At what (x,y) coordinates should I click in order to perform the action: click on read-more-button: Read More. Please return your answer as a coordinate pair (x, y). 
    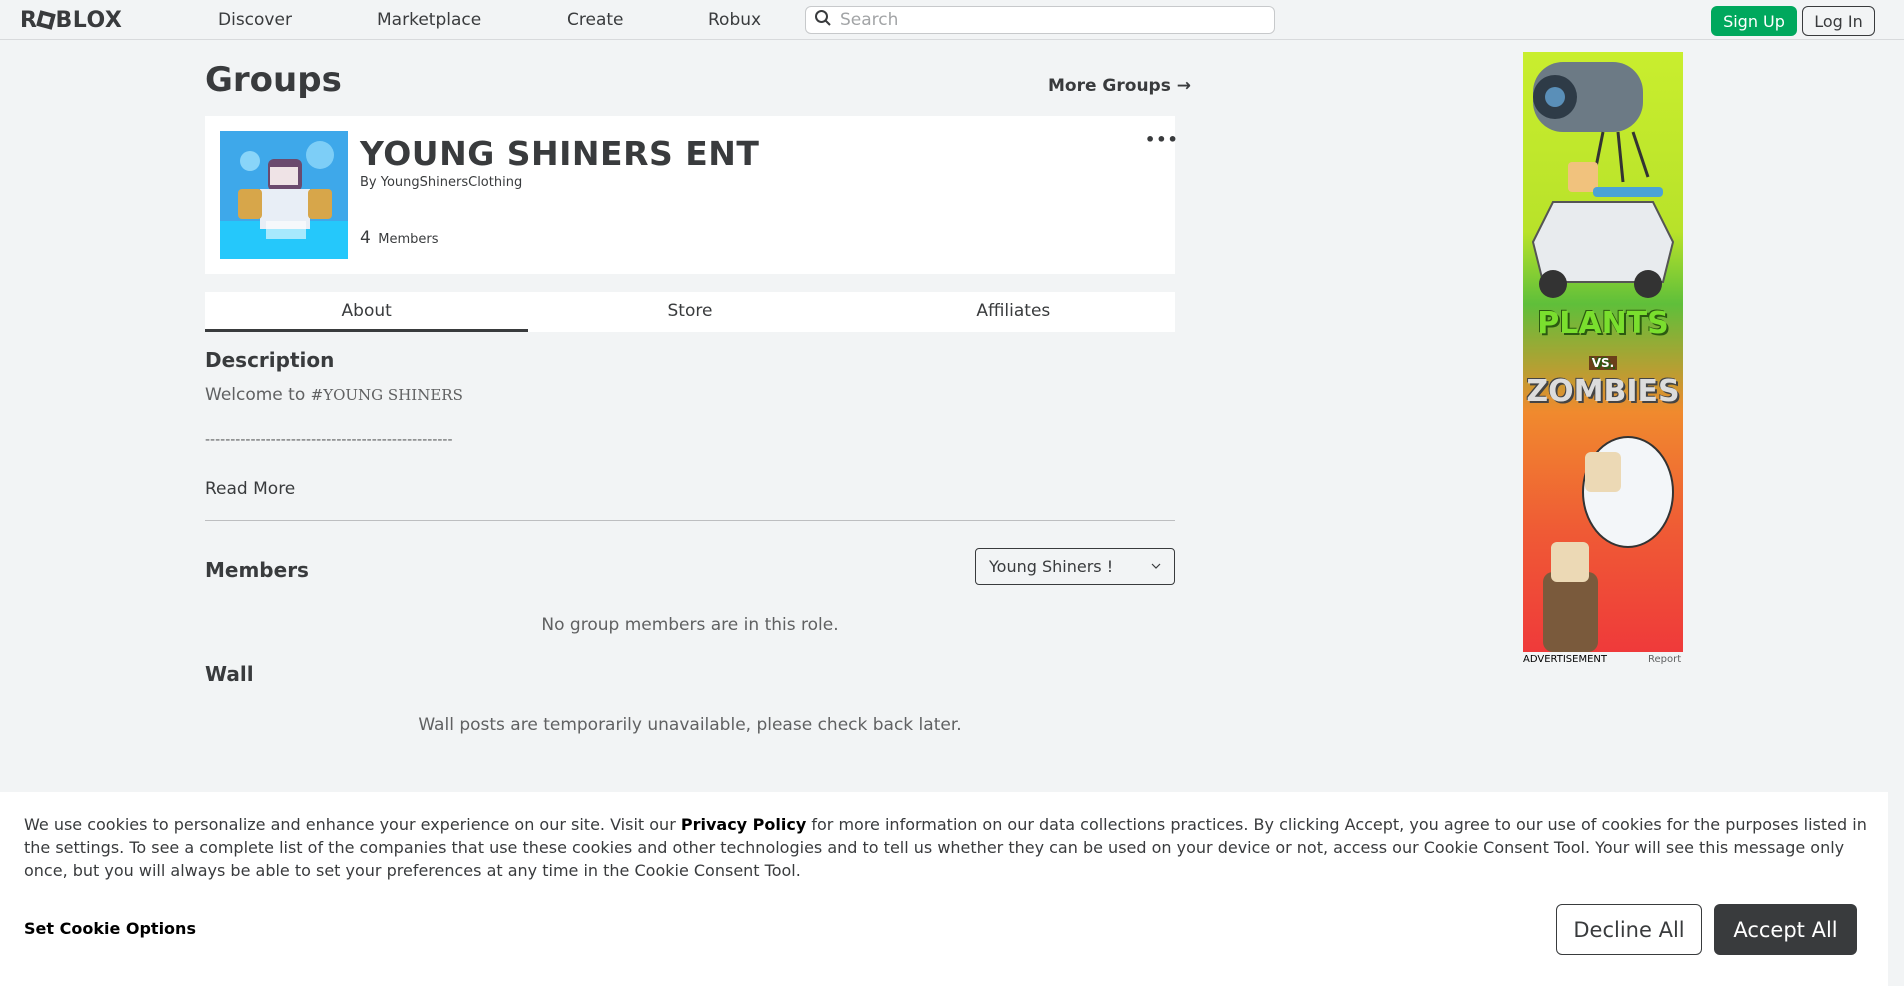
    Looking at the image, I should click on (250, 489).